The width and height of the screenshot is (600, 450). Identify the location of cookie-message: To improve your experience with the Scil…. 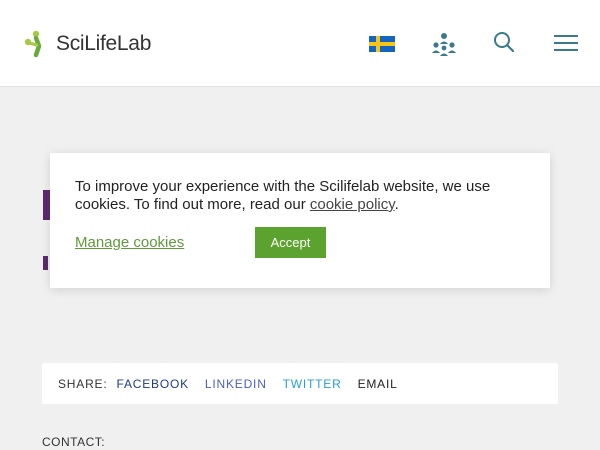
(283, 195).